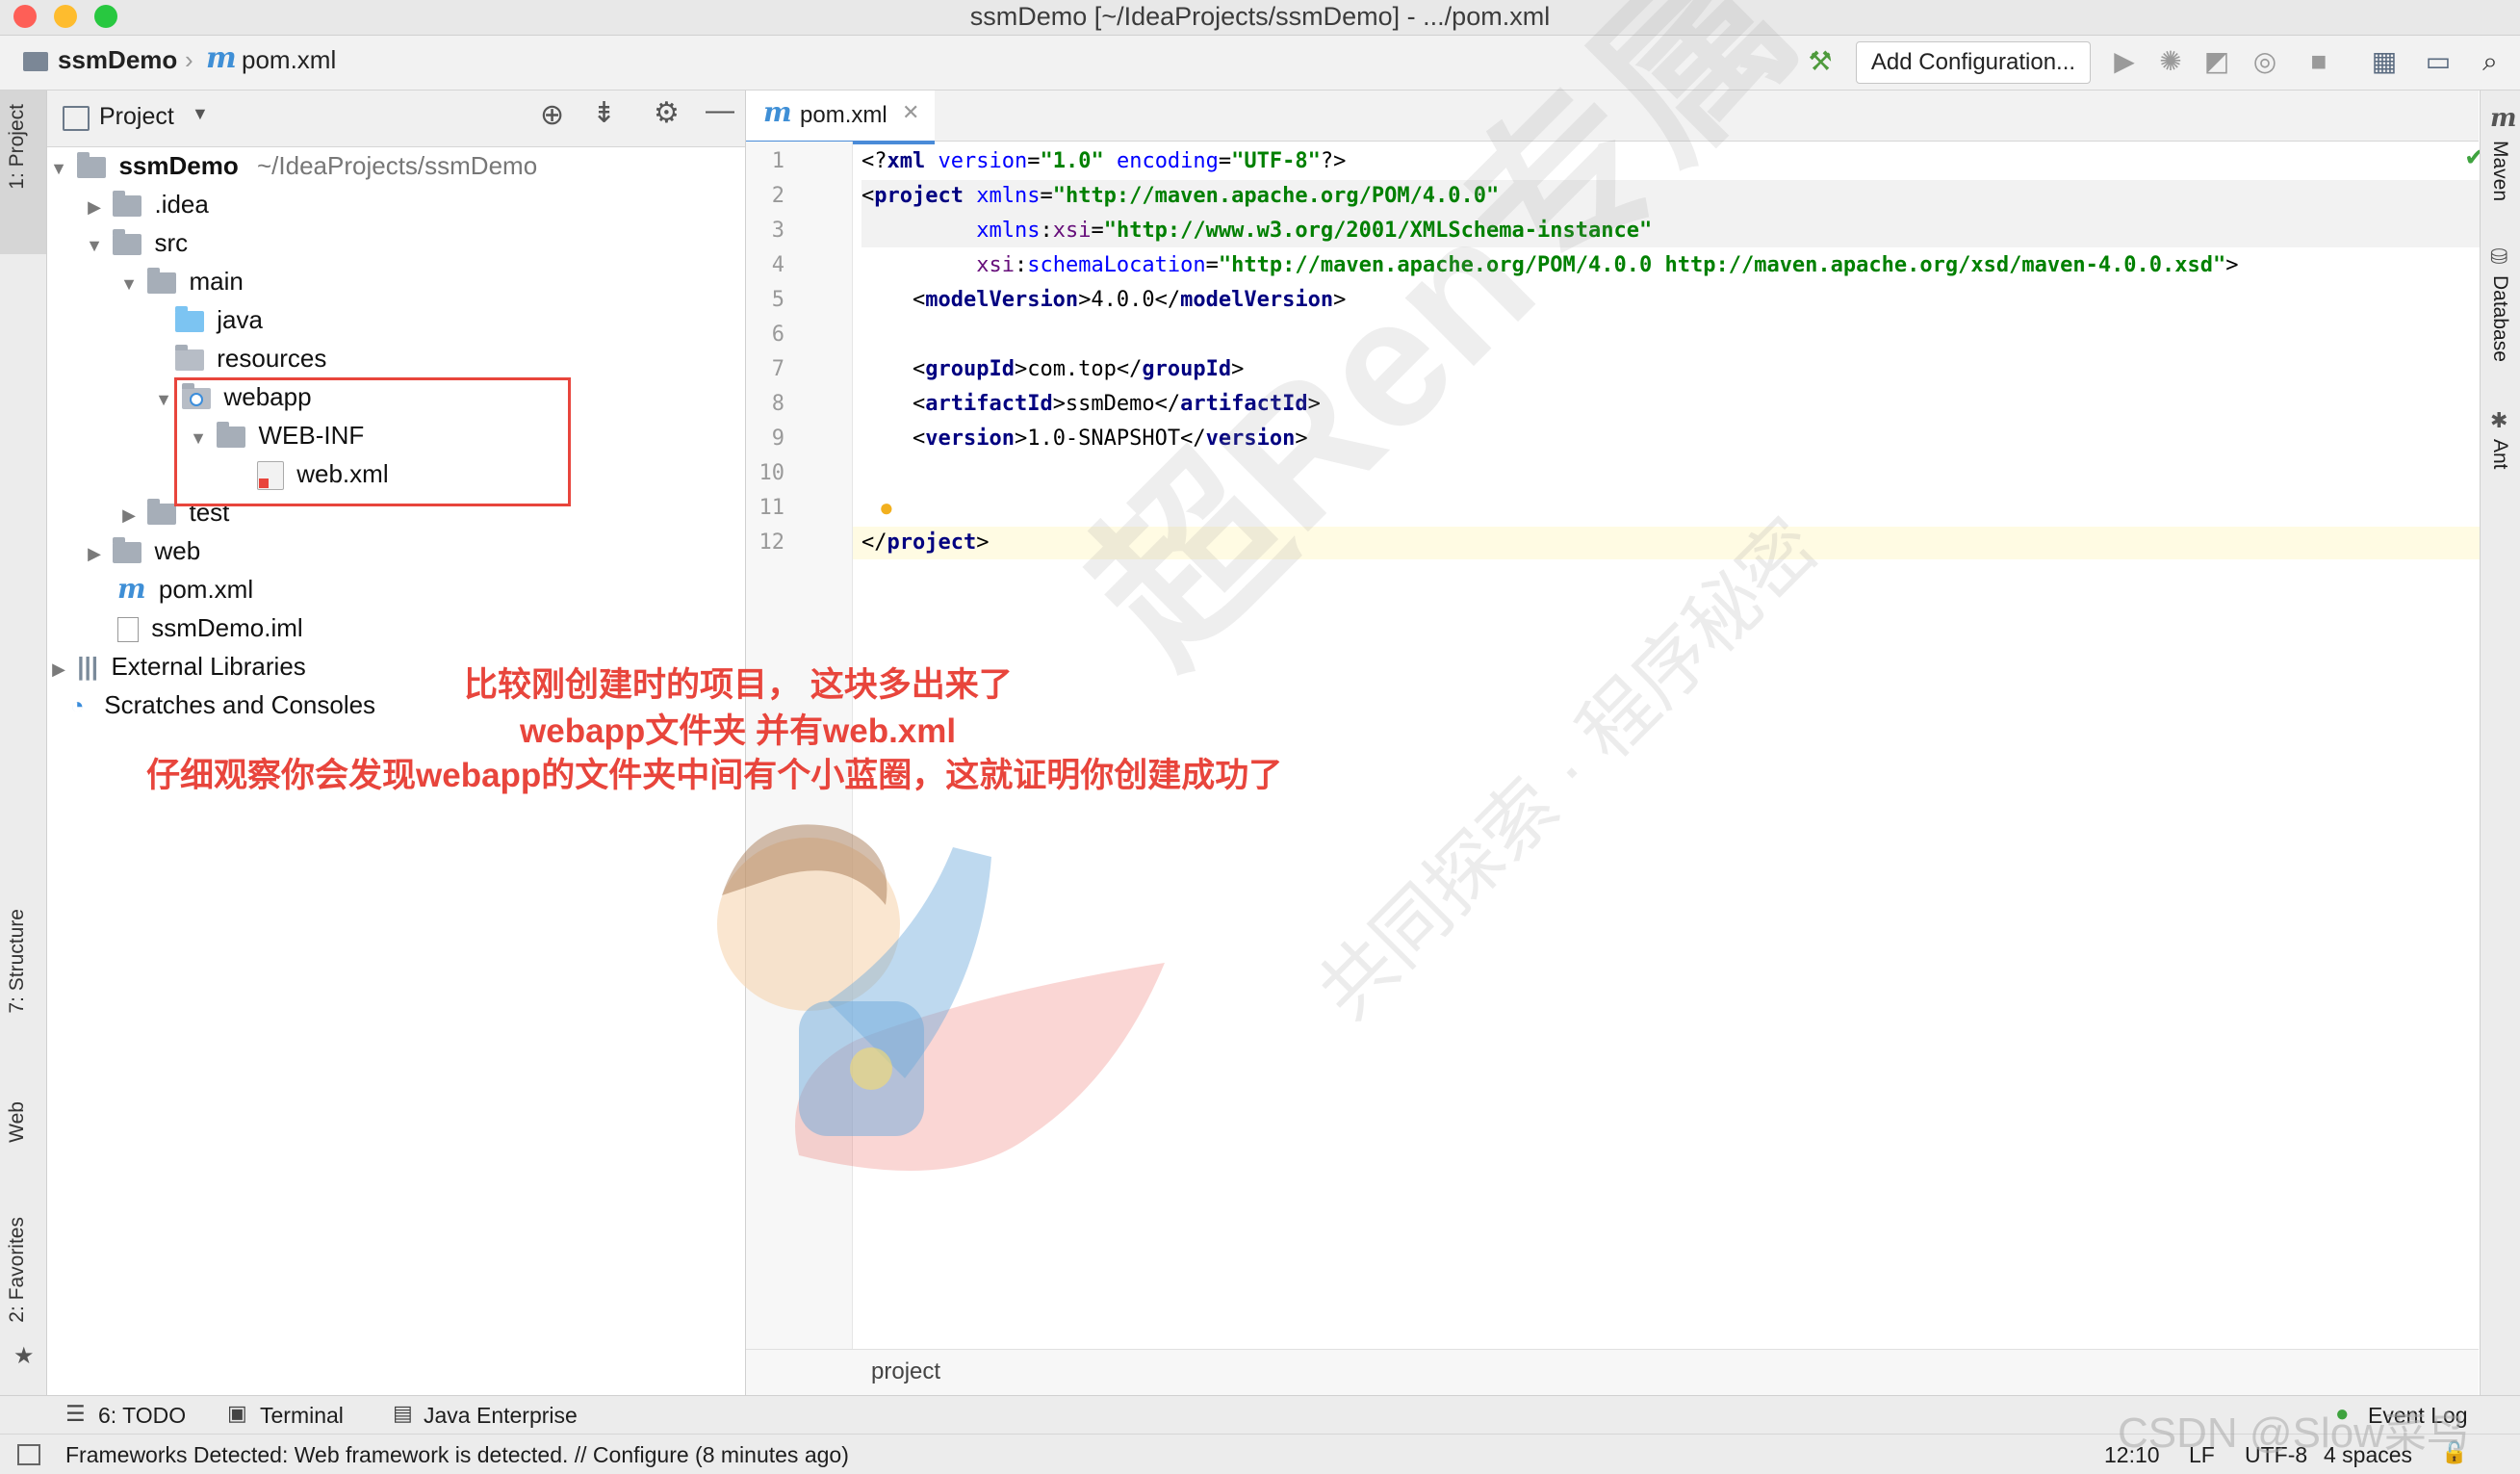 The width and height of the screenshot is (2520, 1474). I want to click on stop-icon: ■, so click(2319, 62).